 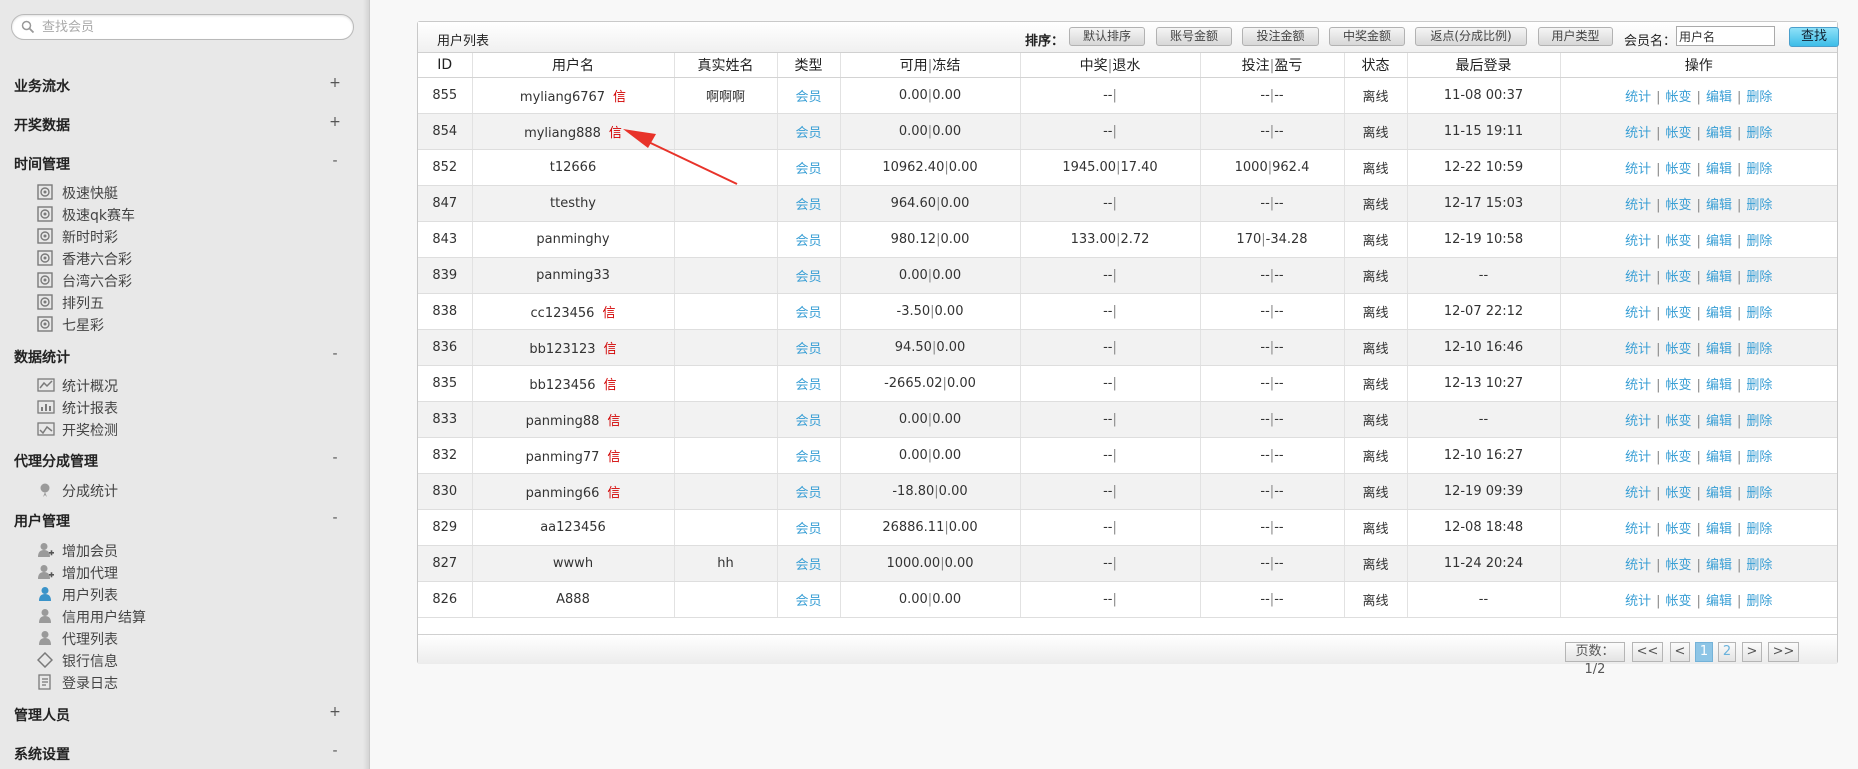 What do you see at coordinates (187, 302) in the screenshot?
I see `sidebar-item-time-5: 排列五` at bounding box center [187, 302].